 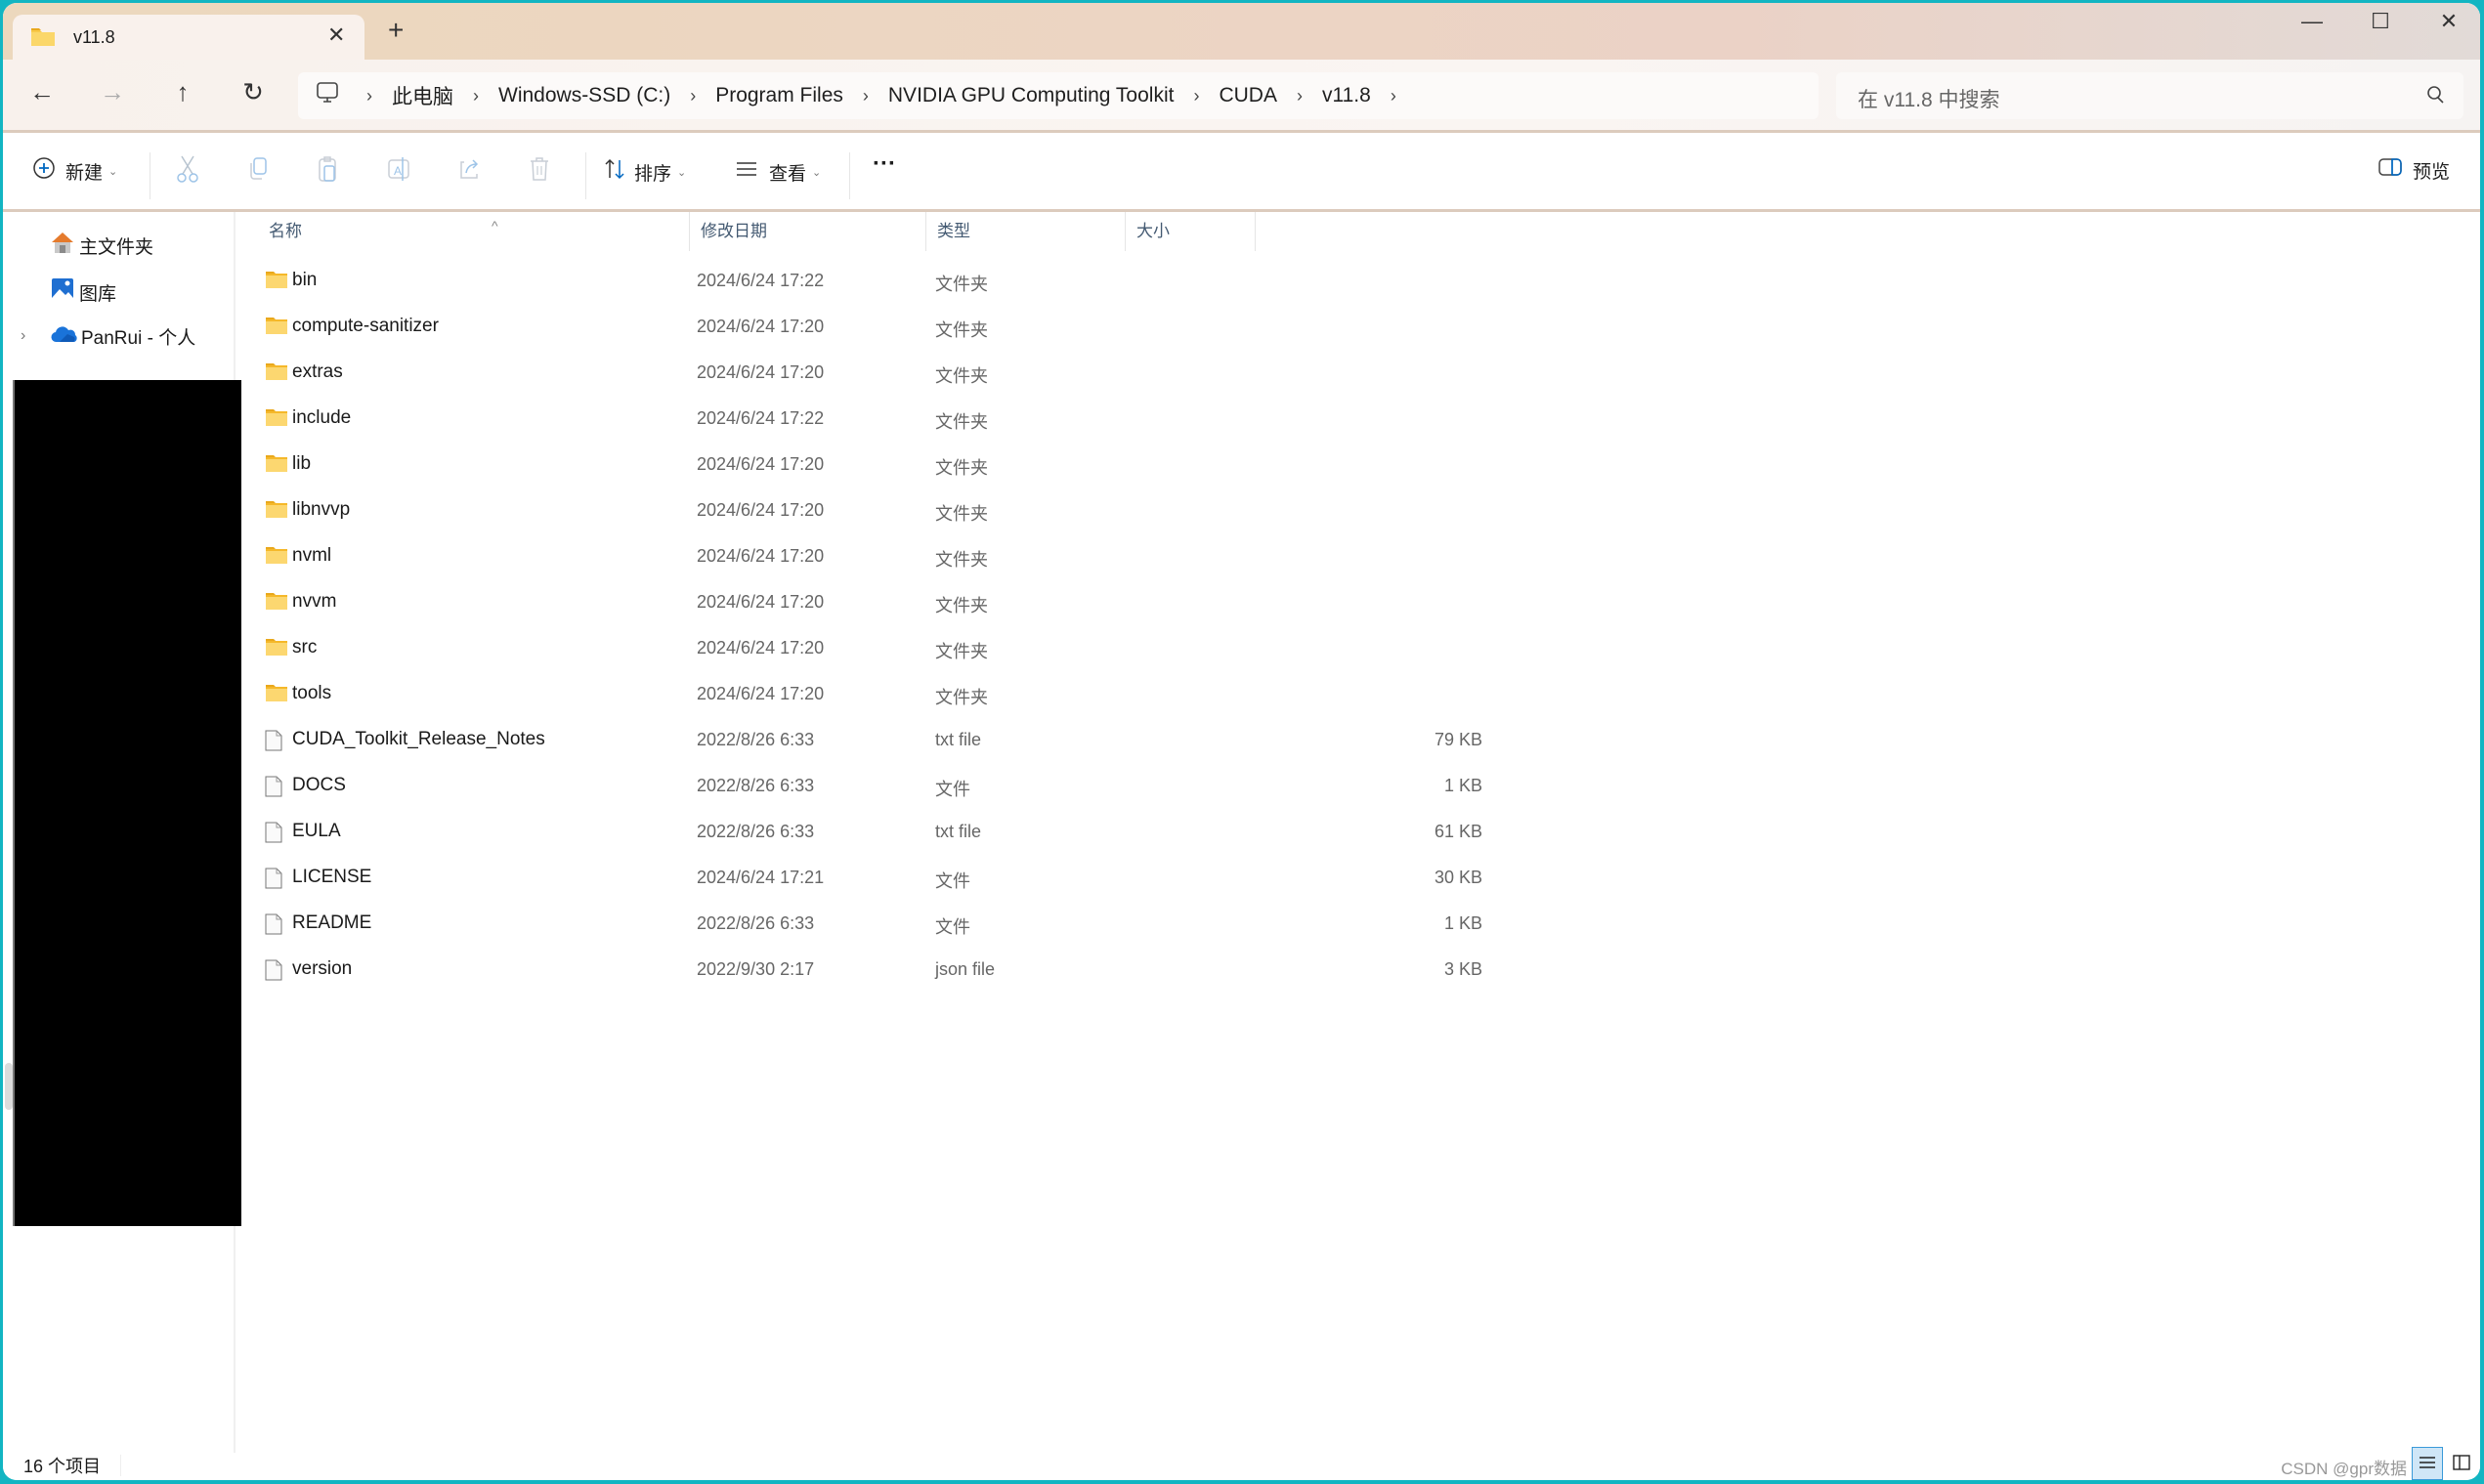 What do you see at coordinates (584, 95) in the screenshot?
I see `breadcrumb-windows-ssd: Windows-SSD (C:)` at bounding box center [584, 95].